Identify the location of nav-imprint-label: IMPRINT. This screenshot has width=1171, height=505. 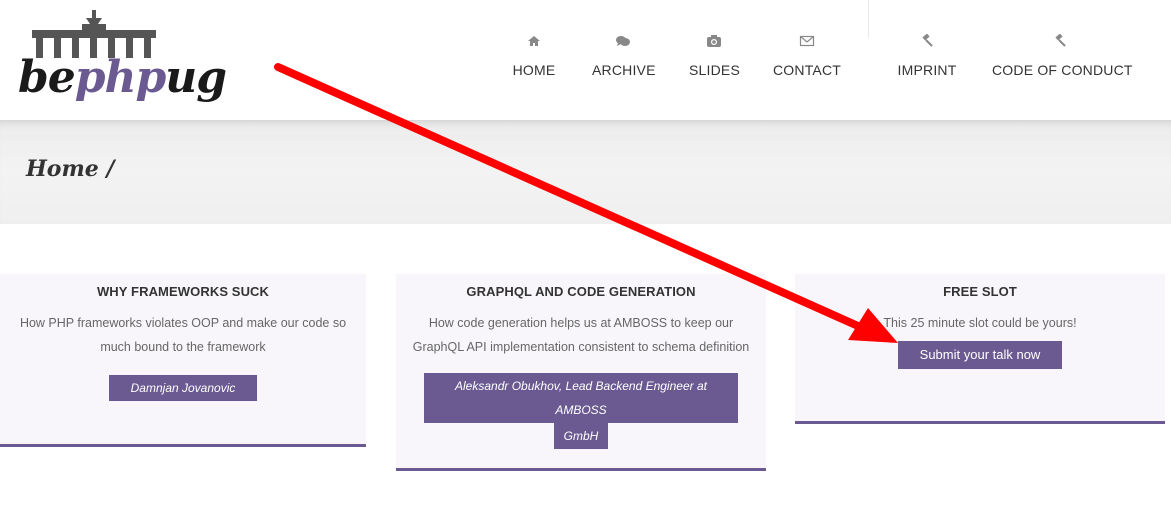
(927, 70).